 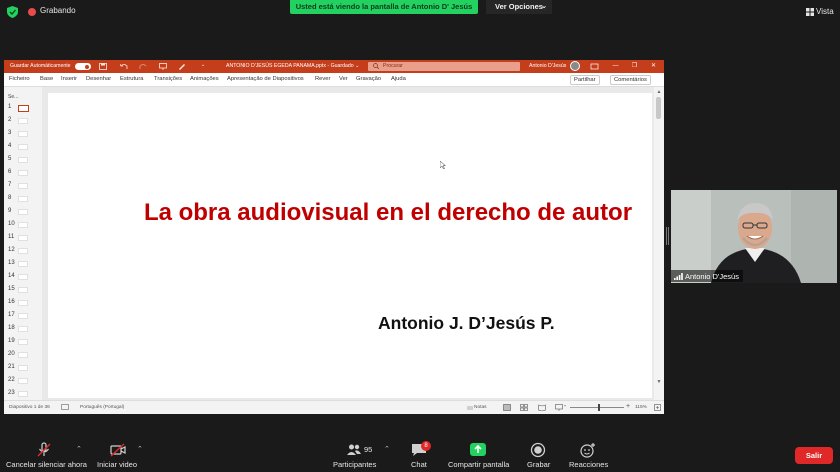 What do you see at coordinates (98, 79) in the screenshot?
I see `menu-draw: Desenhar` at bounding box center [98, 79].